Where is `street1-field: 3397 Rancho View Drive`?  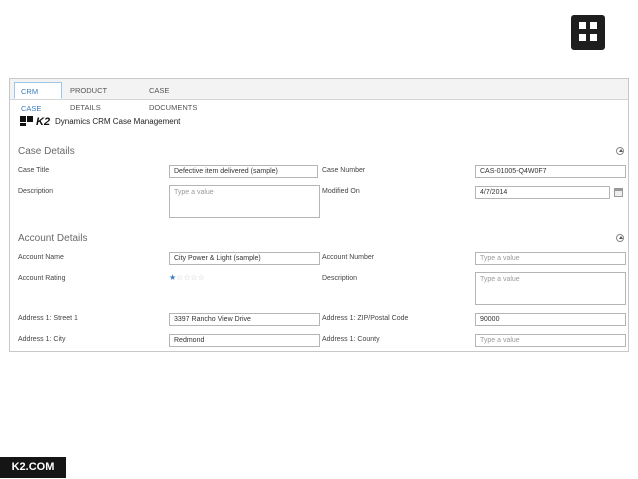
street1-field: 3397 Rancho View Drive is located at coordinates (244, 319).